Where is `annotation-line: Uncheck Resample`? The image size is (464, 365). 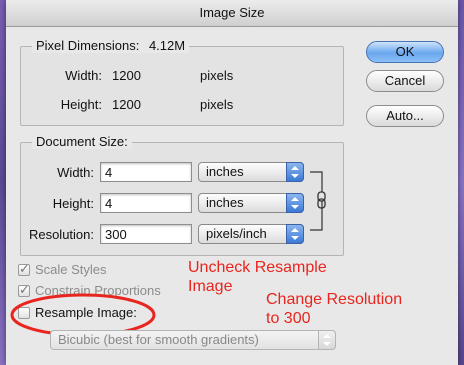
annotation-line: Uncheck Resample is located at coordinates (257, 267).